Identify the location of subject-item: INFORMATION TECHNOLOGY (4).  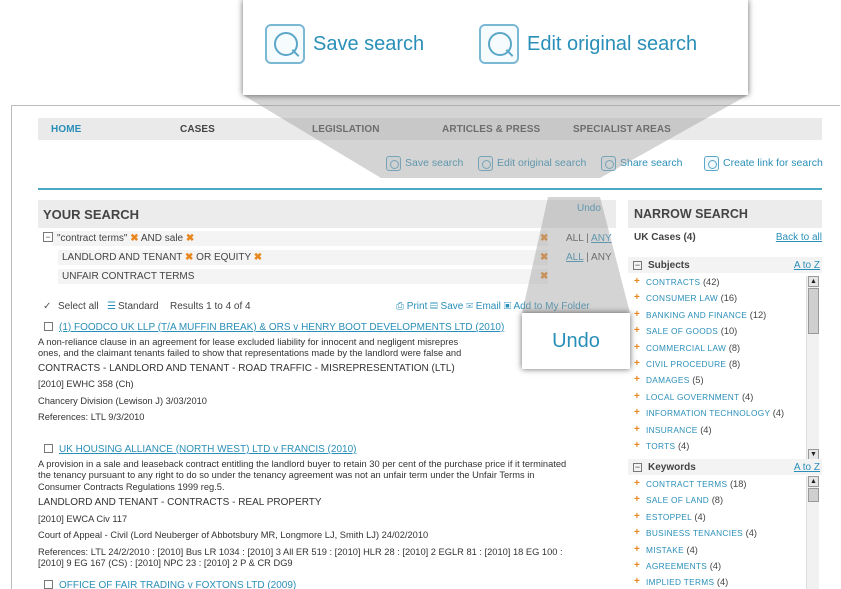
(717, 415).